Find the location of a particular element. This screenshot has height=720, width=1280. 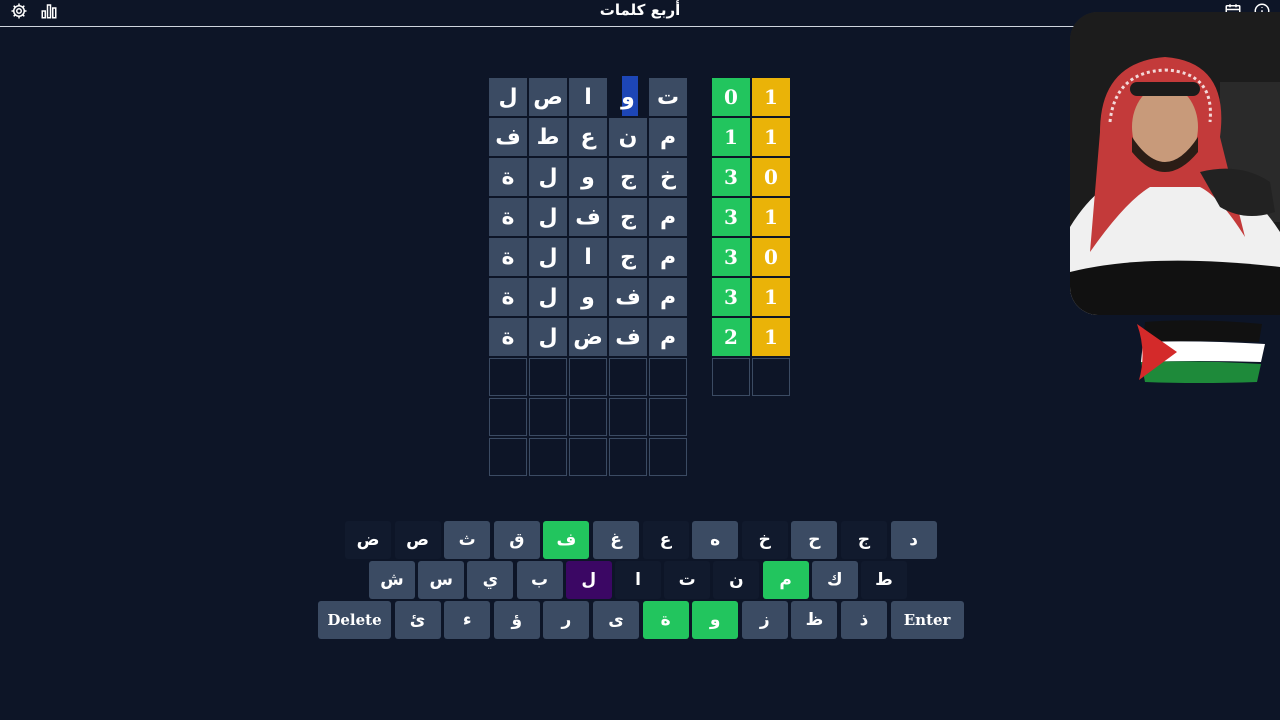

letter-key: ش is located at coordinates (392, 580).